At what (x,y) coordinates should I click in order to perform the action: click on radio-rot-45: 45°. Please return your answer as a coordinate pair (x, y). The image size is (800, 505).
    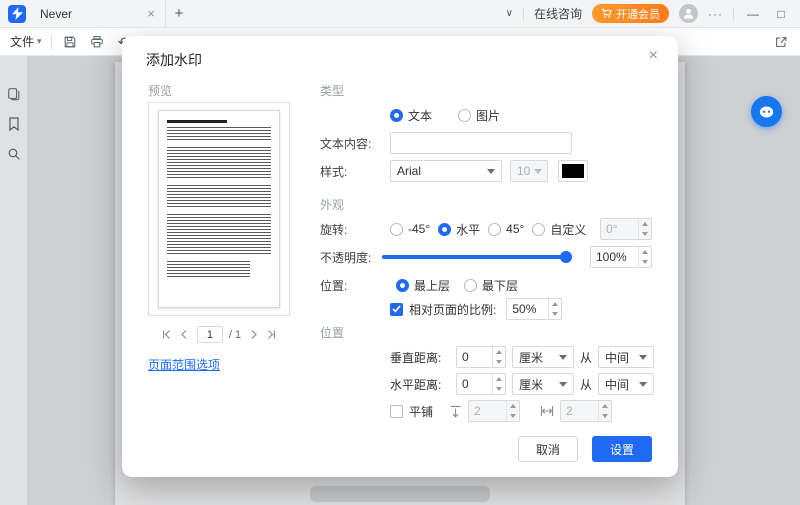
    Looking at the image, I should click on (506, 229).